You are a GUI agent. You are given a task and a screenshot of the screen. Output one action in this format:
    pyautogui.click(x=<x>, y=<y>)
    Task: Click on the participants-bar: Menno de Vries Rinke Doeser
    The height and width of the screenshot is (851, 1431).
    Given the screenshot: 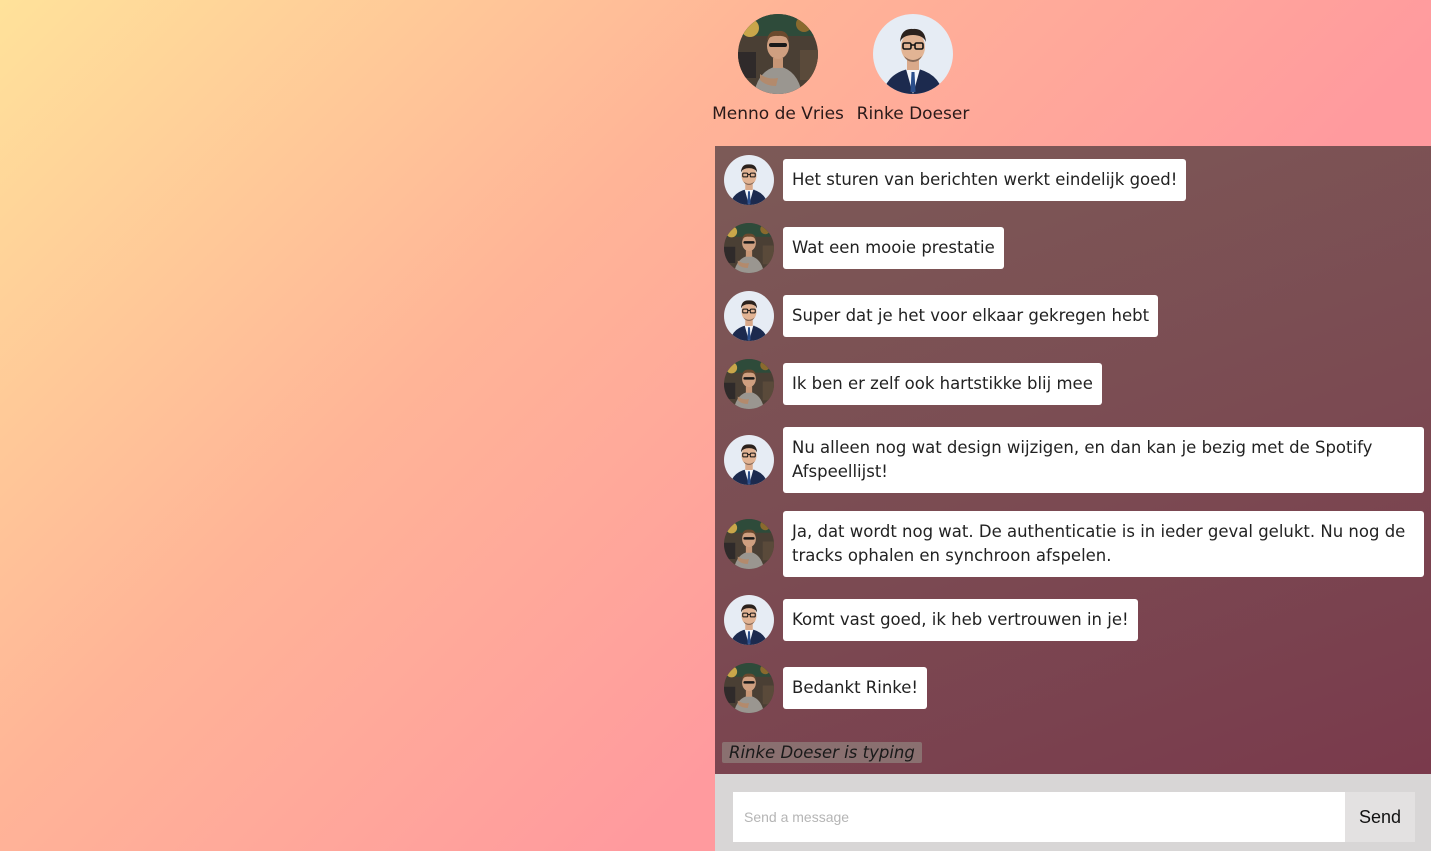 What is the action you would take?
    pyautogui.click(x=841, y=69)
    